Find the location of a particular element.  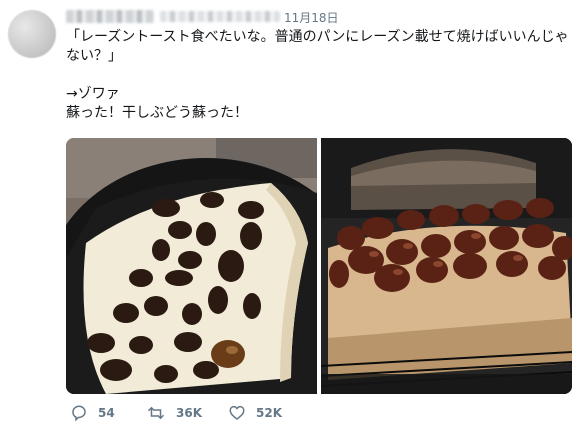

retweet-icon is located at coordinates (156, 413).